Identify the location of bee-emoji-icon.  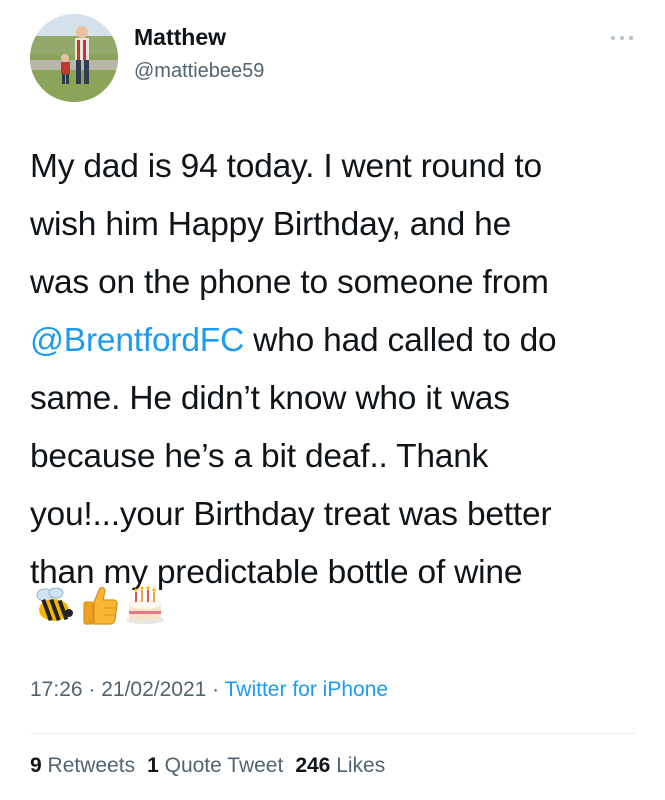
(54, 607).